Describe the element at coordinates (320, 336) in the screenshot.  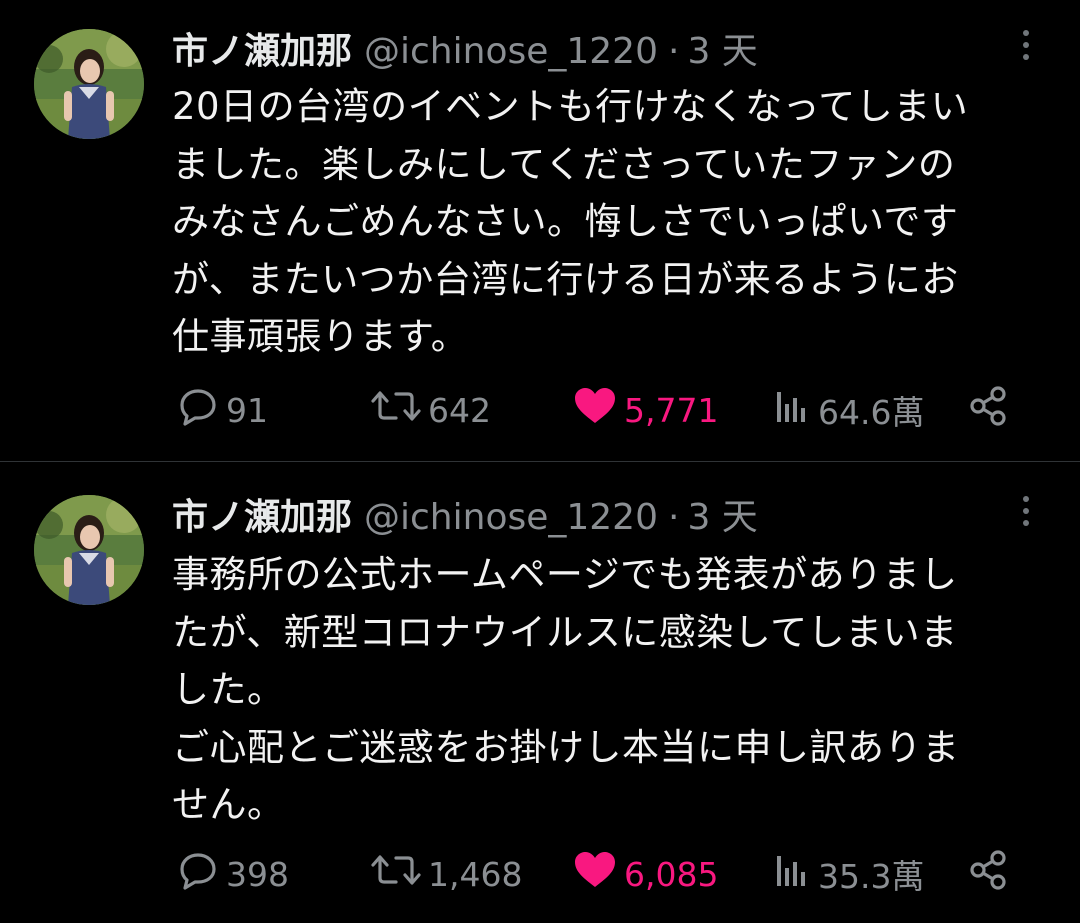
I see `tweet-text-line: 仕事頑張ります。` at that location.